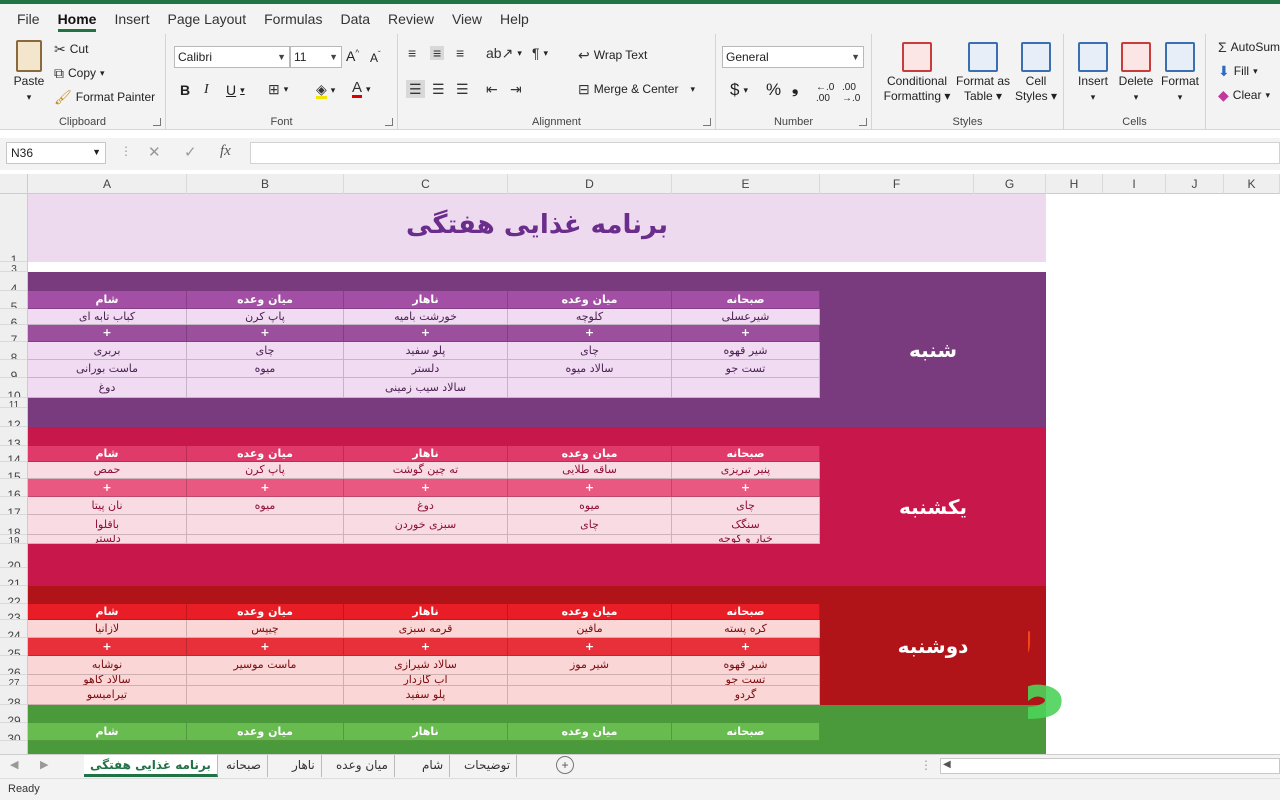  Describe the element at coordinates (1252, 184) in the screenshot. I see `column-header-k: K` at that location.